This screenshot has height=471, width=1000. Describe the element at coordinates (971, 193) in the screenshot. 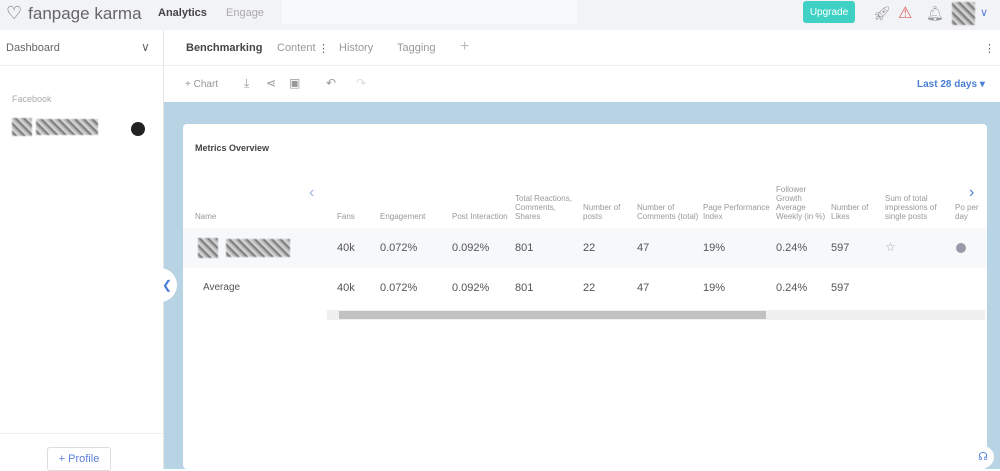

I see `scroll-right-icon: ›` at that location.